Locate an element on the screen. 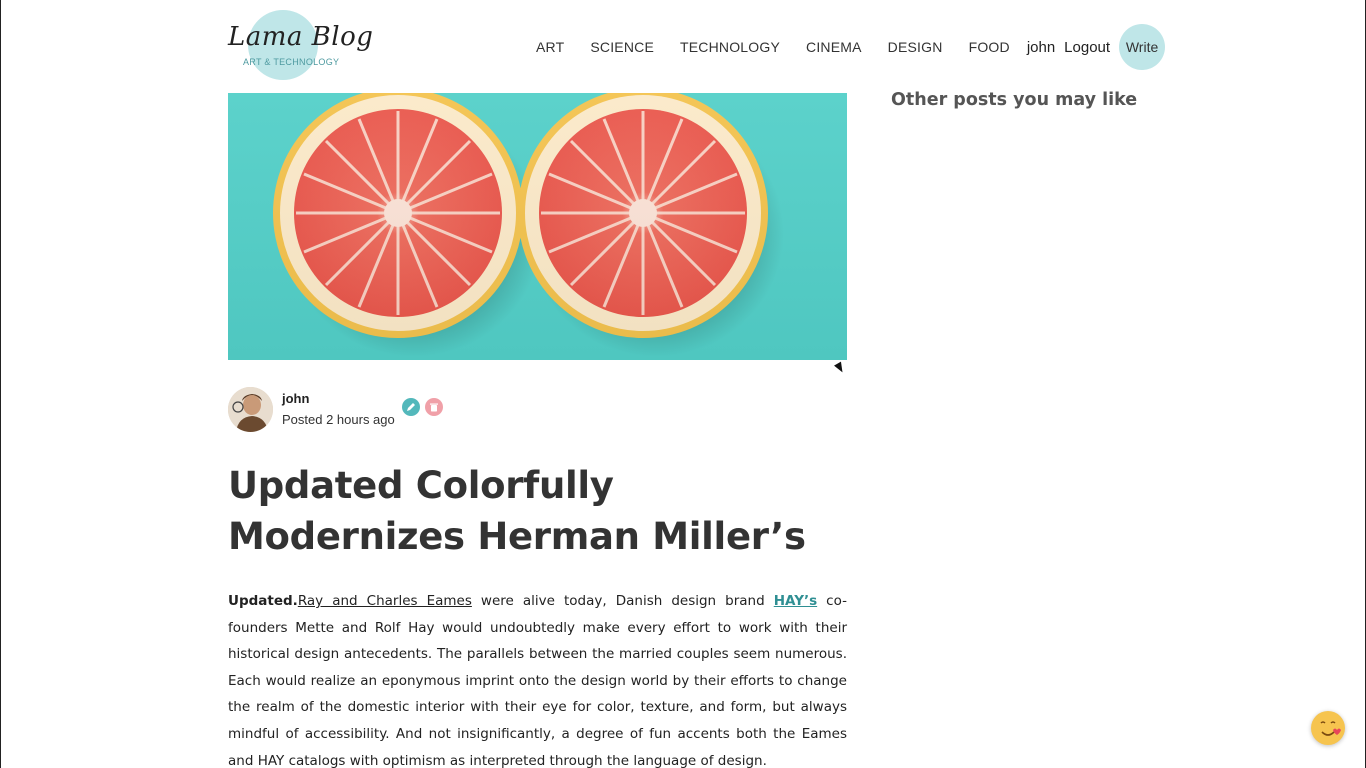  write-button-label: Write is located at coordinates (1142, 47).